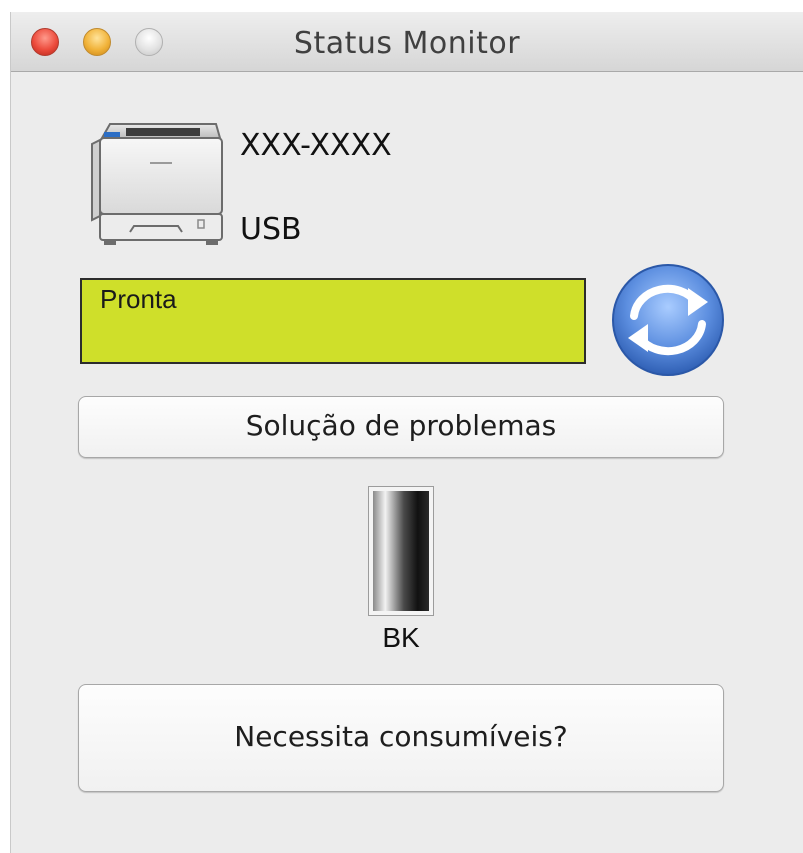  I want to click on toner-level-bar, so click(401, 551).